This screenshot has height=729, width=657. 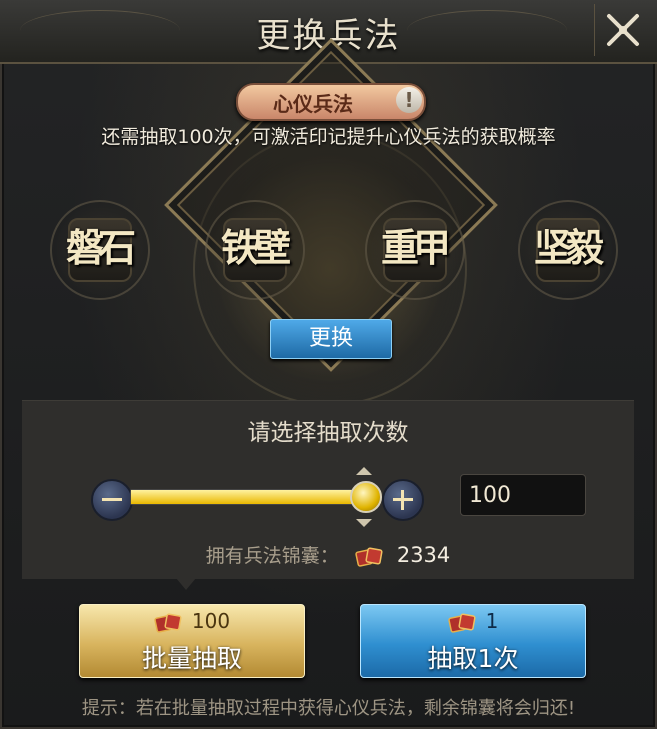 I want to click on swap-button: 更换, so click(x=331, y=339).